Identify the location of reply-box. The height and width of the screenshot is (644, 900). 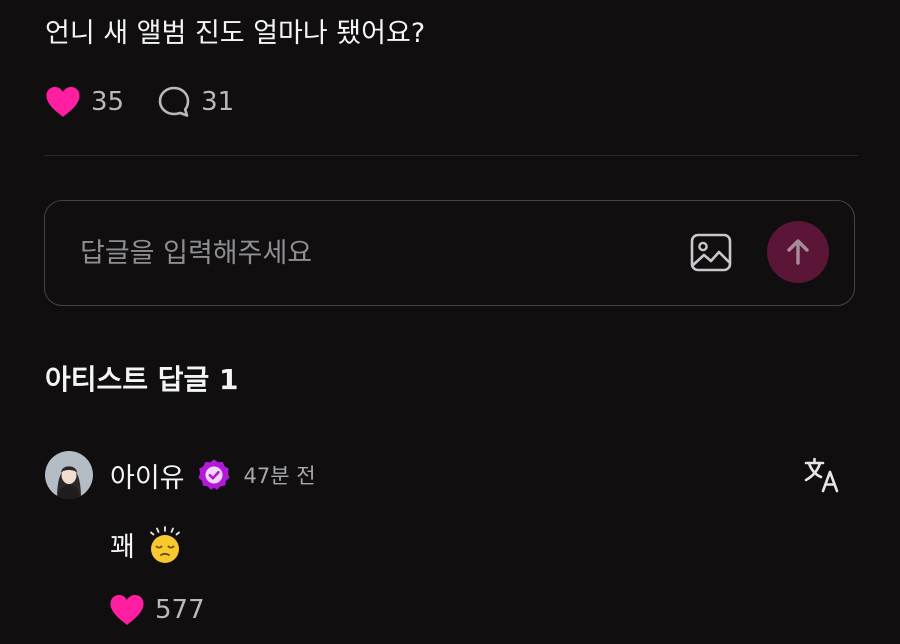
(449, 253).